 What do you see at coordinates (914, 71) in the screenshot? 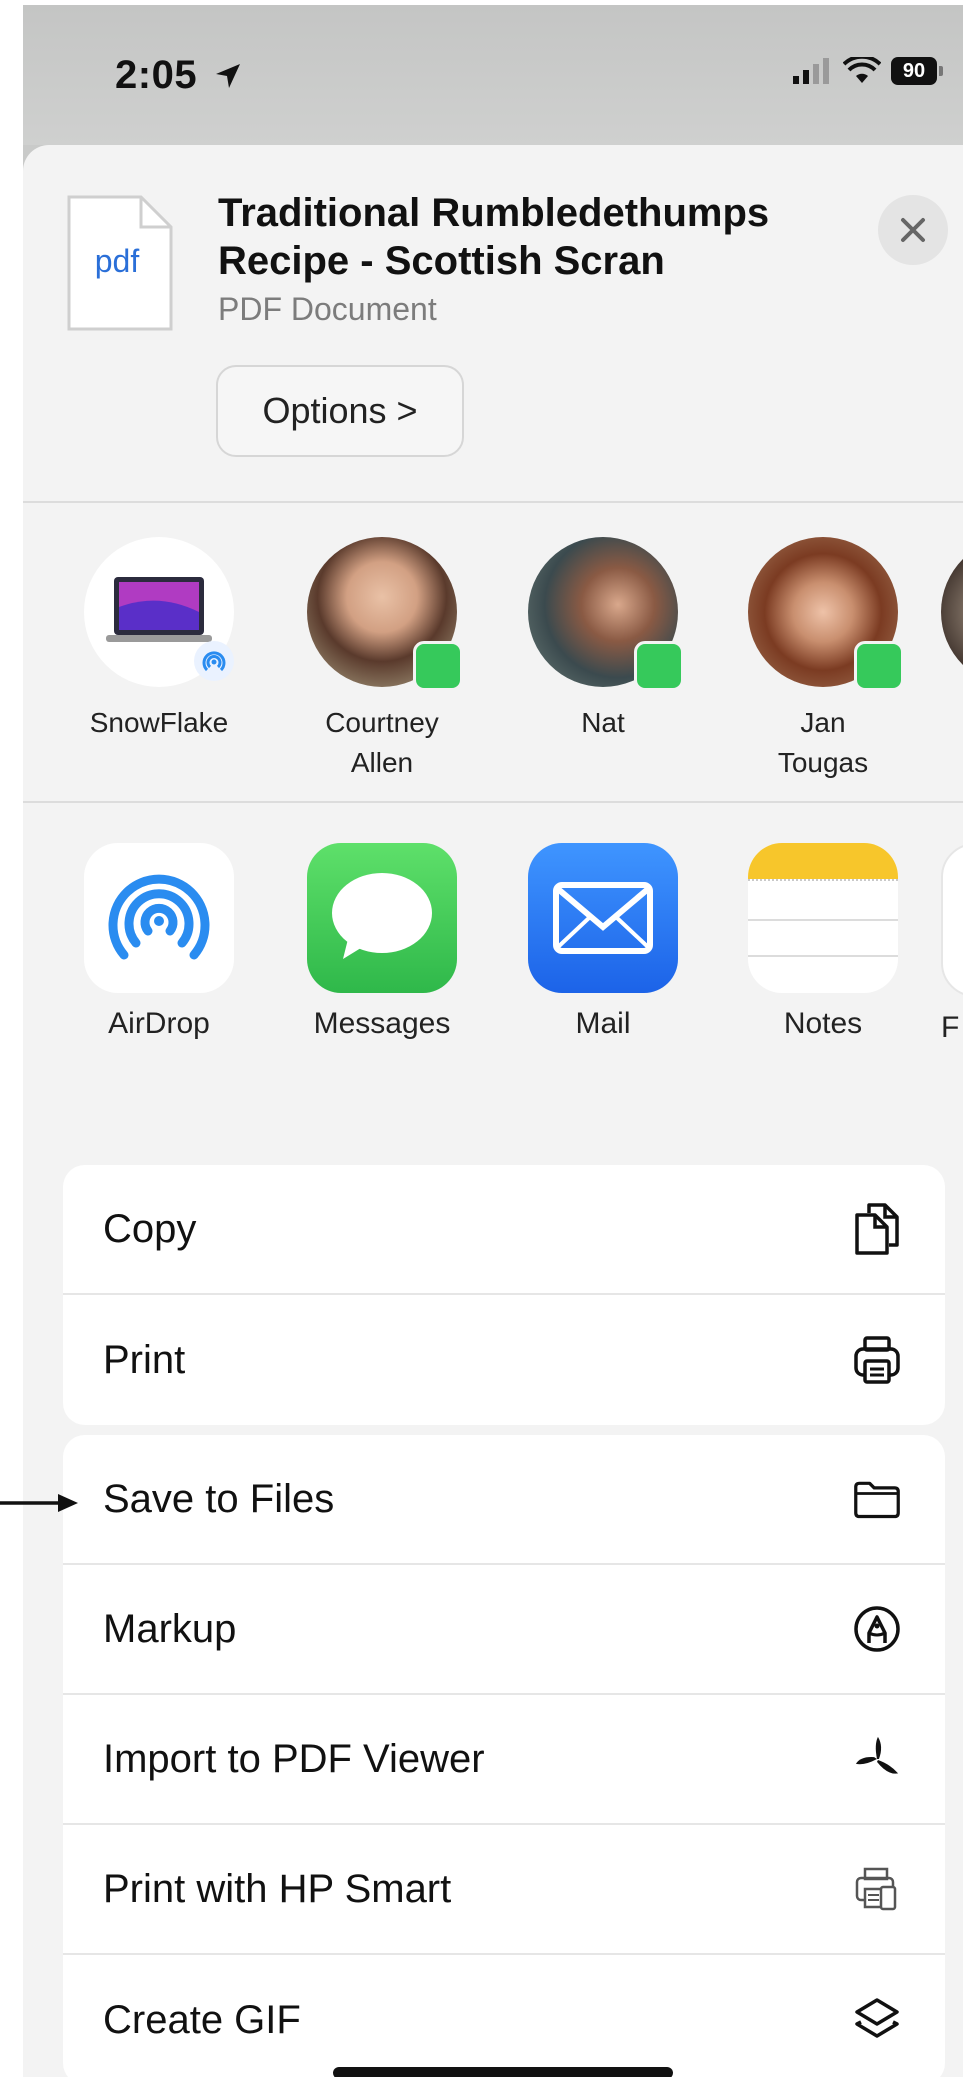
I see `battery-level: 90` at bounding box center [914, 71].